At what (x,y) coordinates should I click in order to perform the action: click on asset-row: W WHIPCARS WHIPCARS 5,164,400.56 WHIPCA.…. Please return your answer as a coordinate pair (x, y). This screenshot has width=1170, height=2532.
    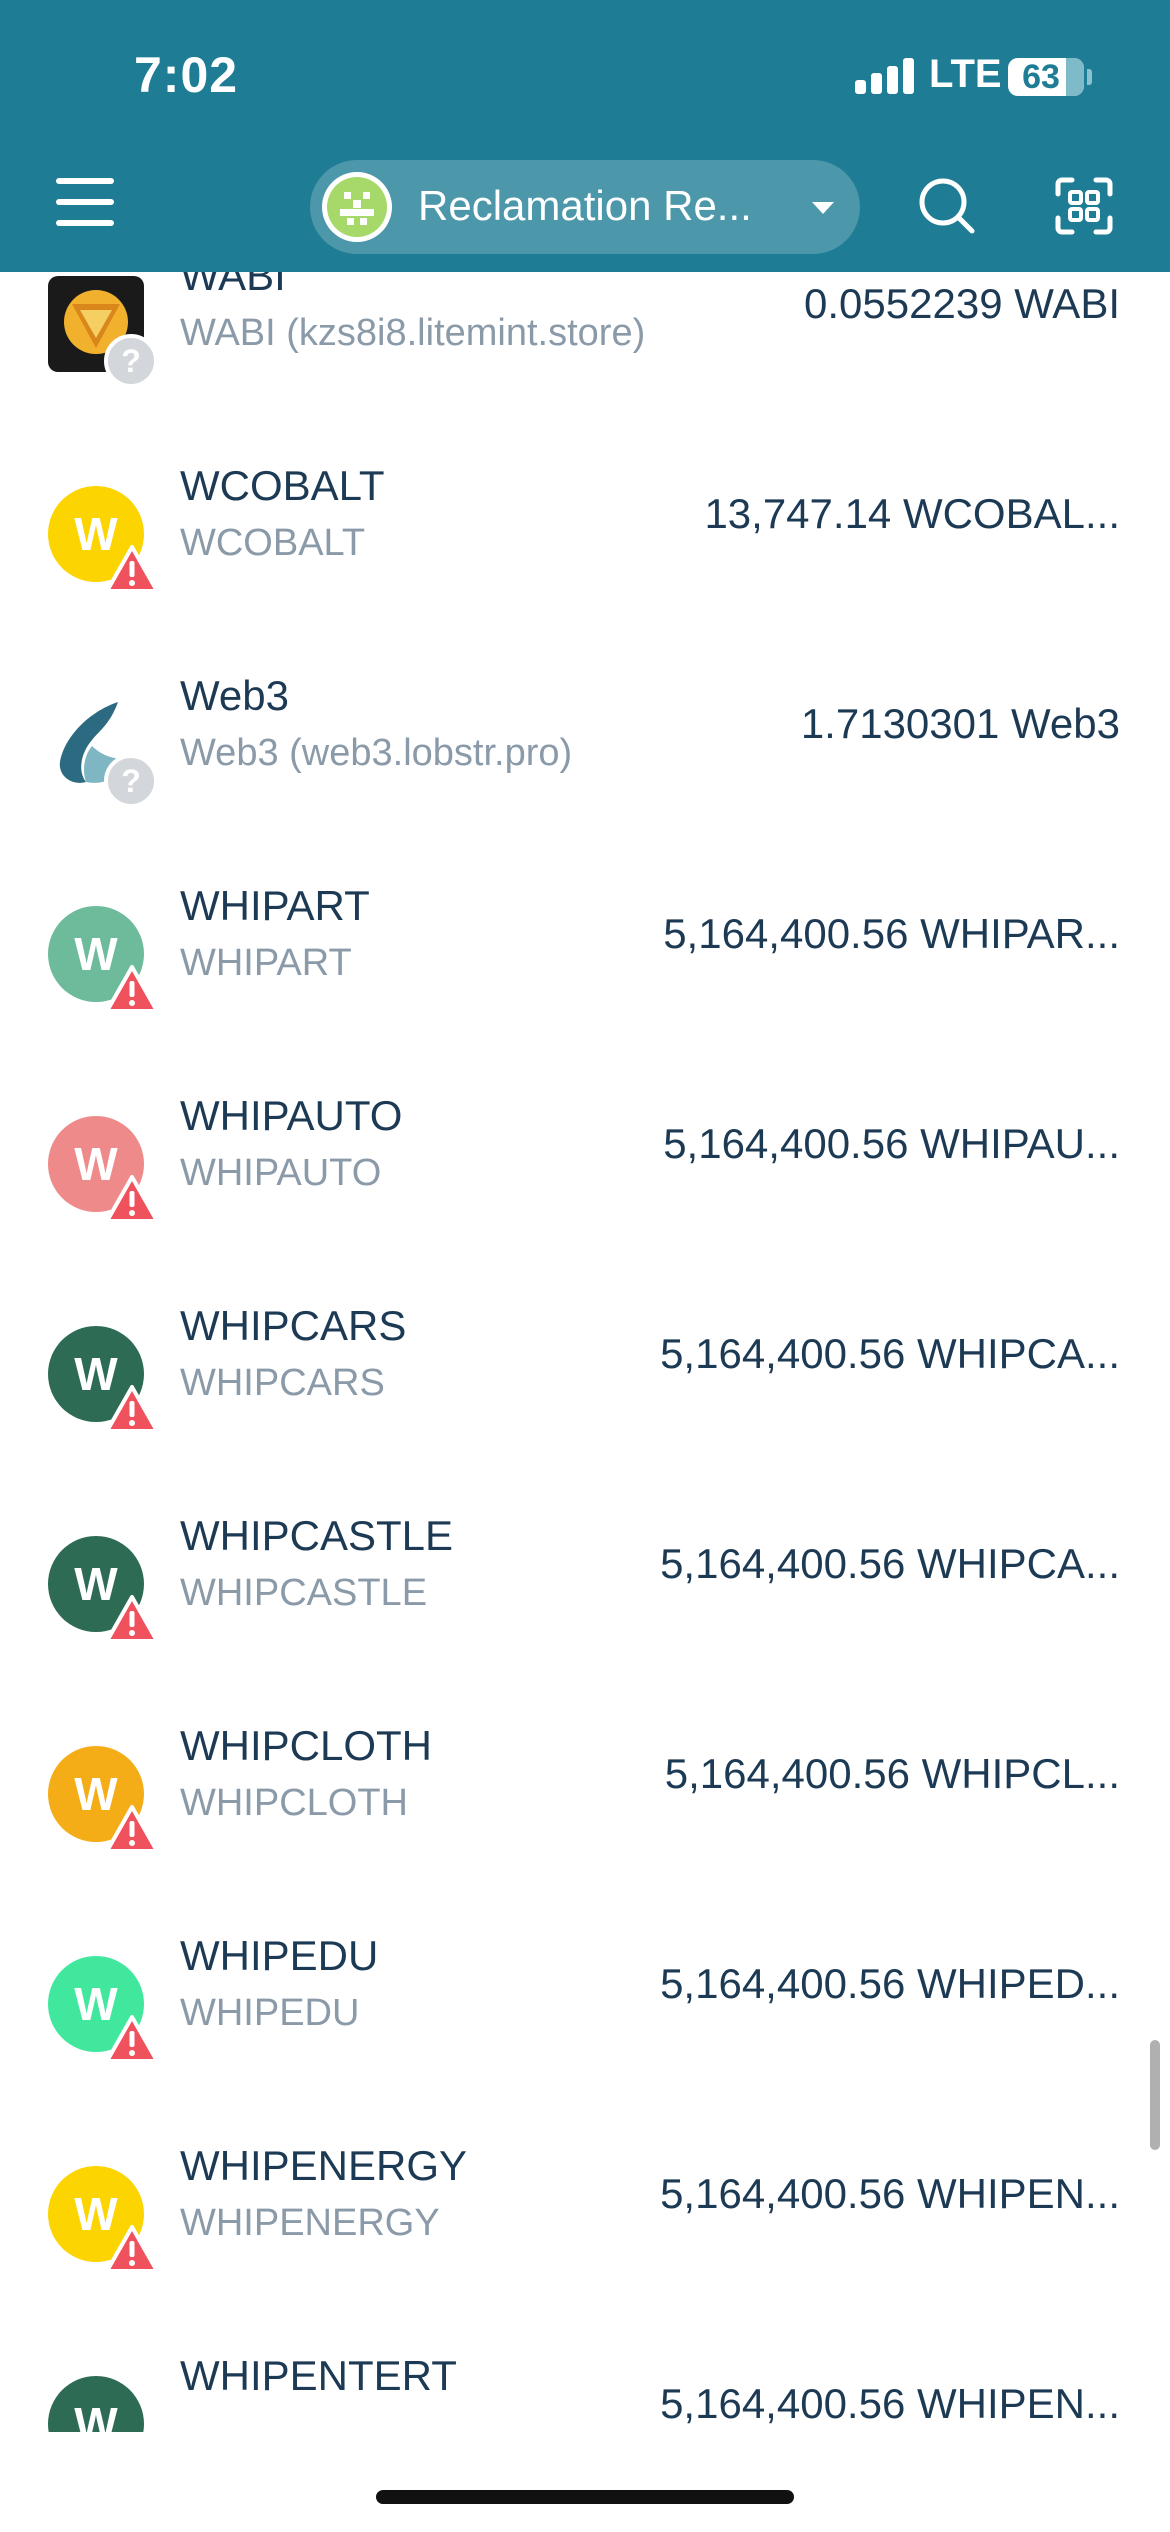
    Looking at the image, I should click on (585, 1365).